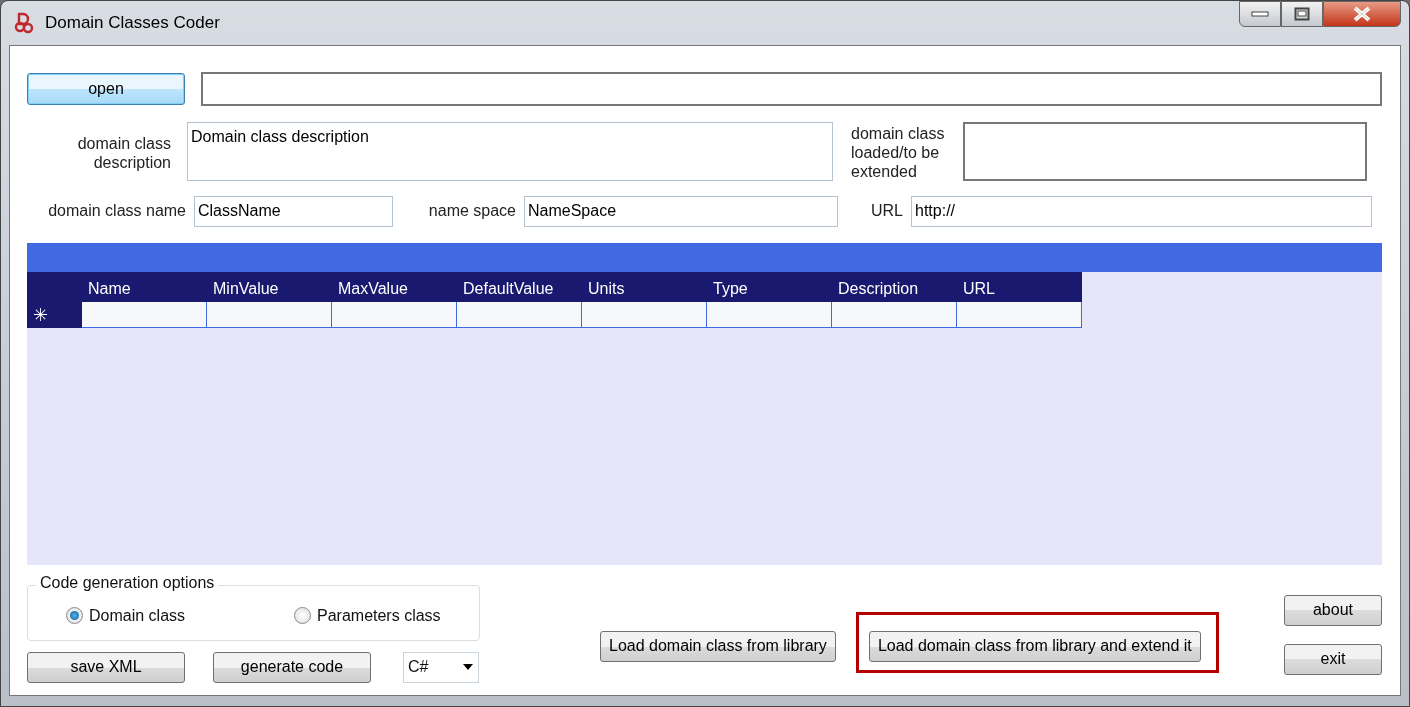 The height and width of the screenshot is (707, 1410). I want to click on language-dropdown: C#, so click(441, 667).